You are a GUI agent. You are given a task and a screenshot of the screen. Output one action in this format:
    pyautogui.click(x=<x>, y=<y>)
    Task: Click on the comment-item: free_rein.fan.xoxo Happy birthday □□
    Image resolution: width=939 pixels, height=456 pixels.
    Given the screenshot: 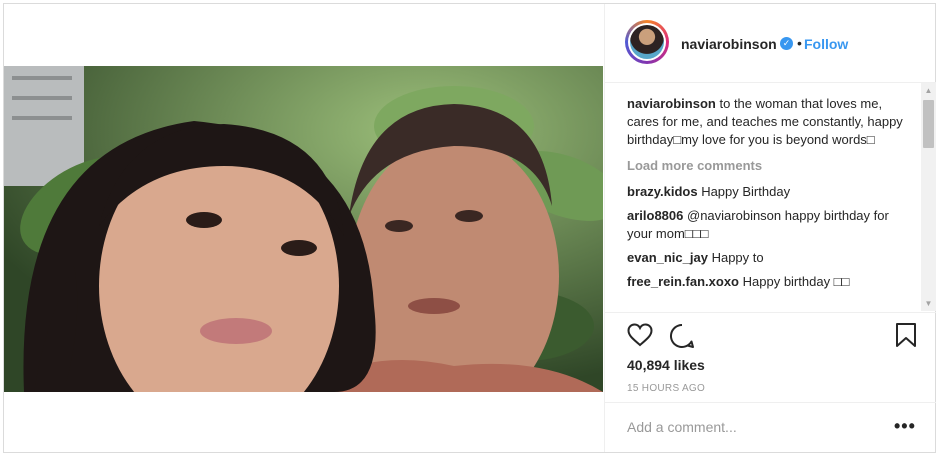 What is the action you would take?
    pyautogui.click(x=767, y=282)
    